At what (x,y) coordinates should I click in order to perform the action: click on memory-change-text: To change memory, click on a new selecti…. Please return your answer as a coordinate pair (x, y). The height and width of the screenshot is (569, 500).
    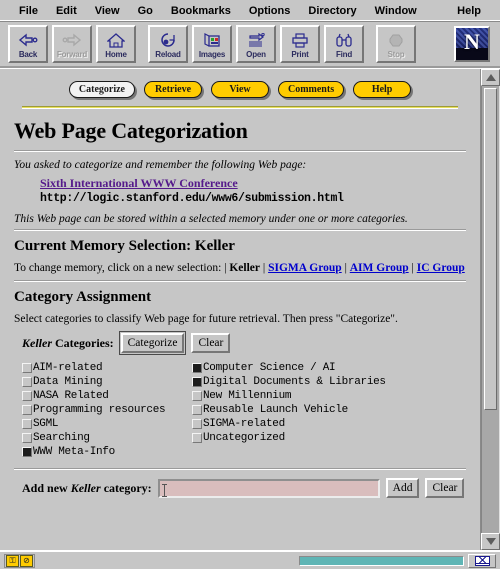
    Looking at the image, I should click on (118, 268).